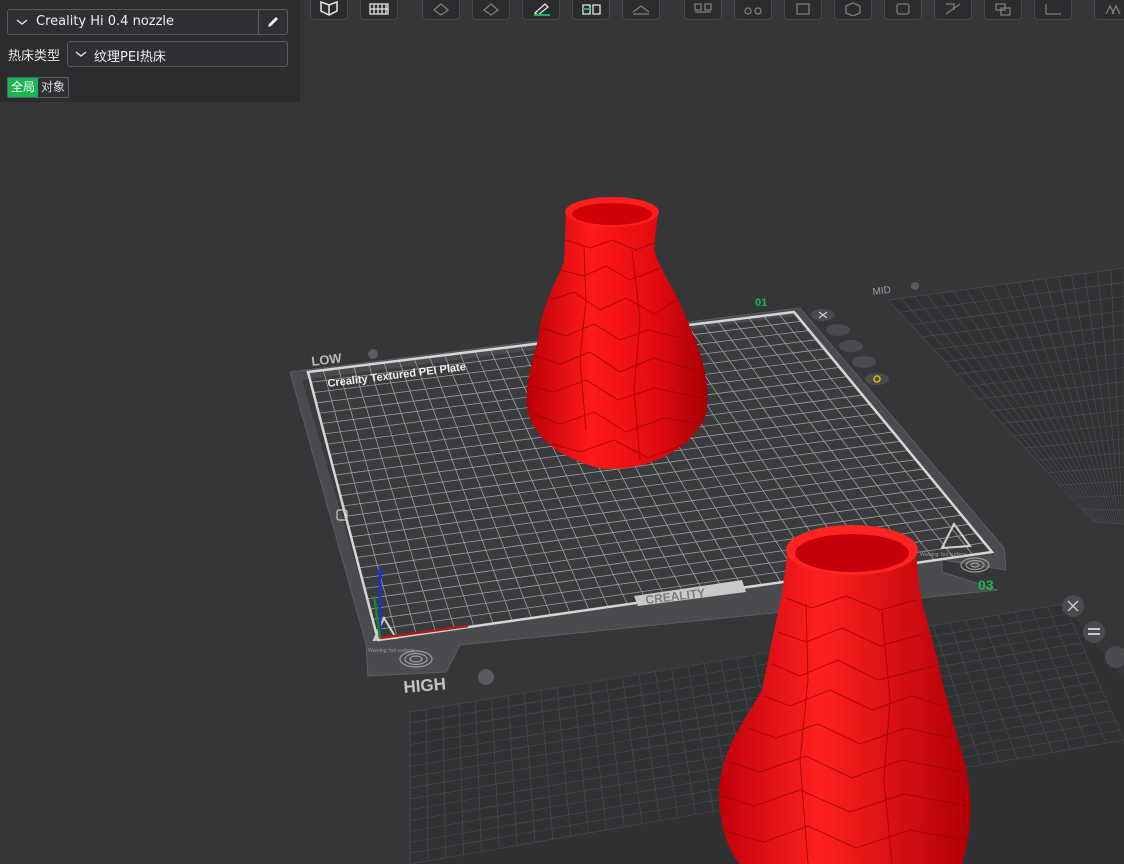  I want to click on support-icon, so click(753, 11).